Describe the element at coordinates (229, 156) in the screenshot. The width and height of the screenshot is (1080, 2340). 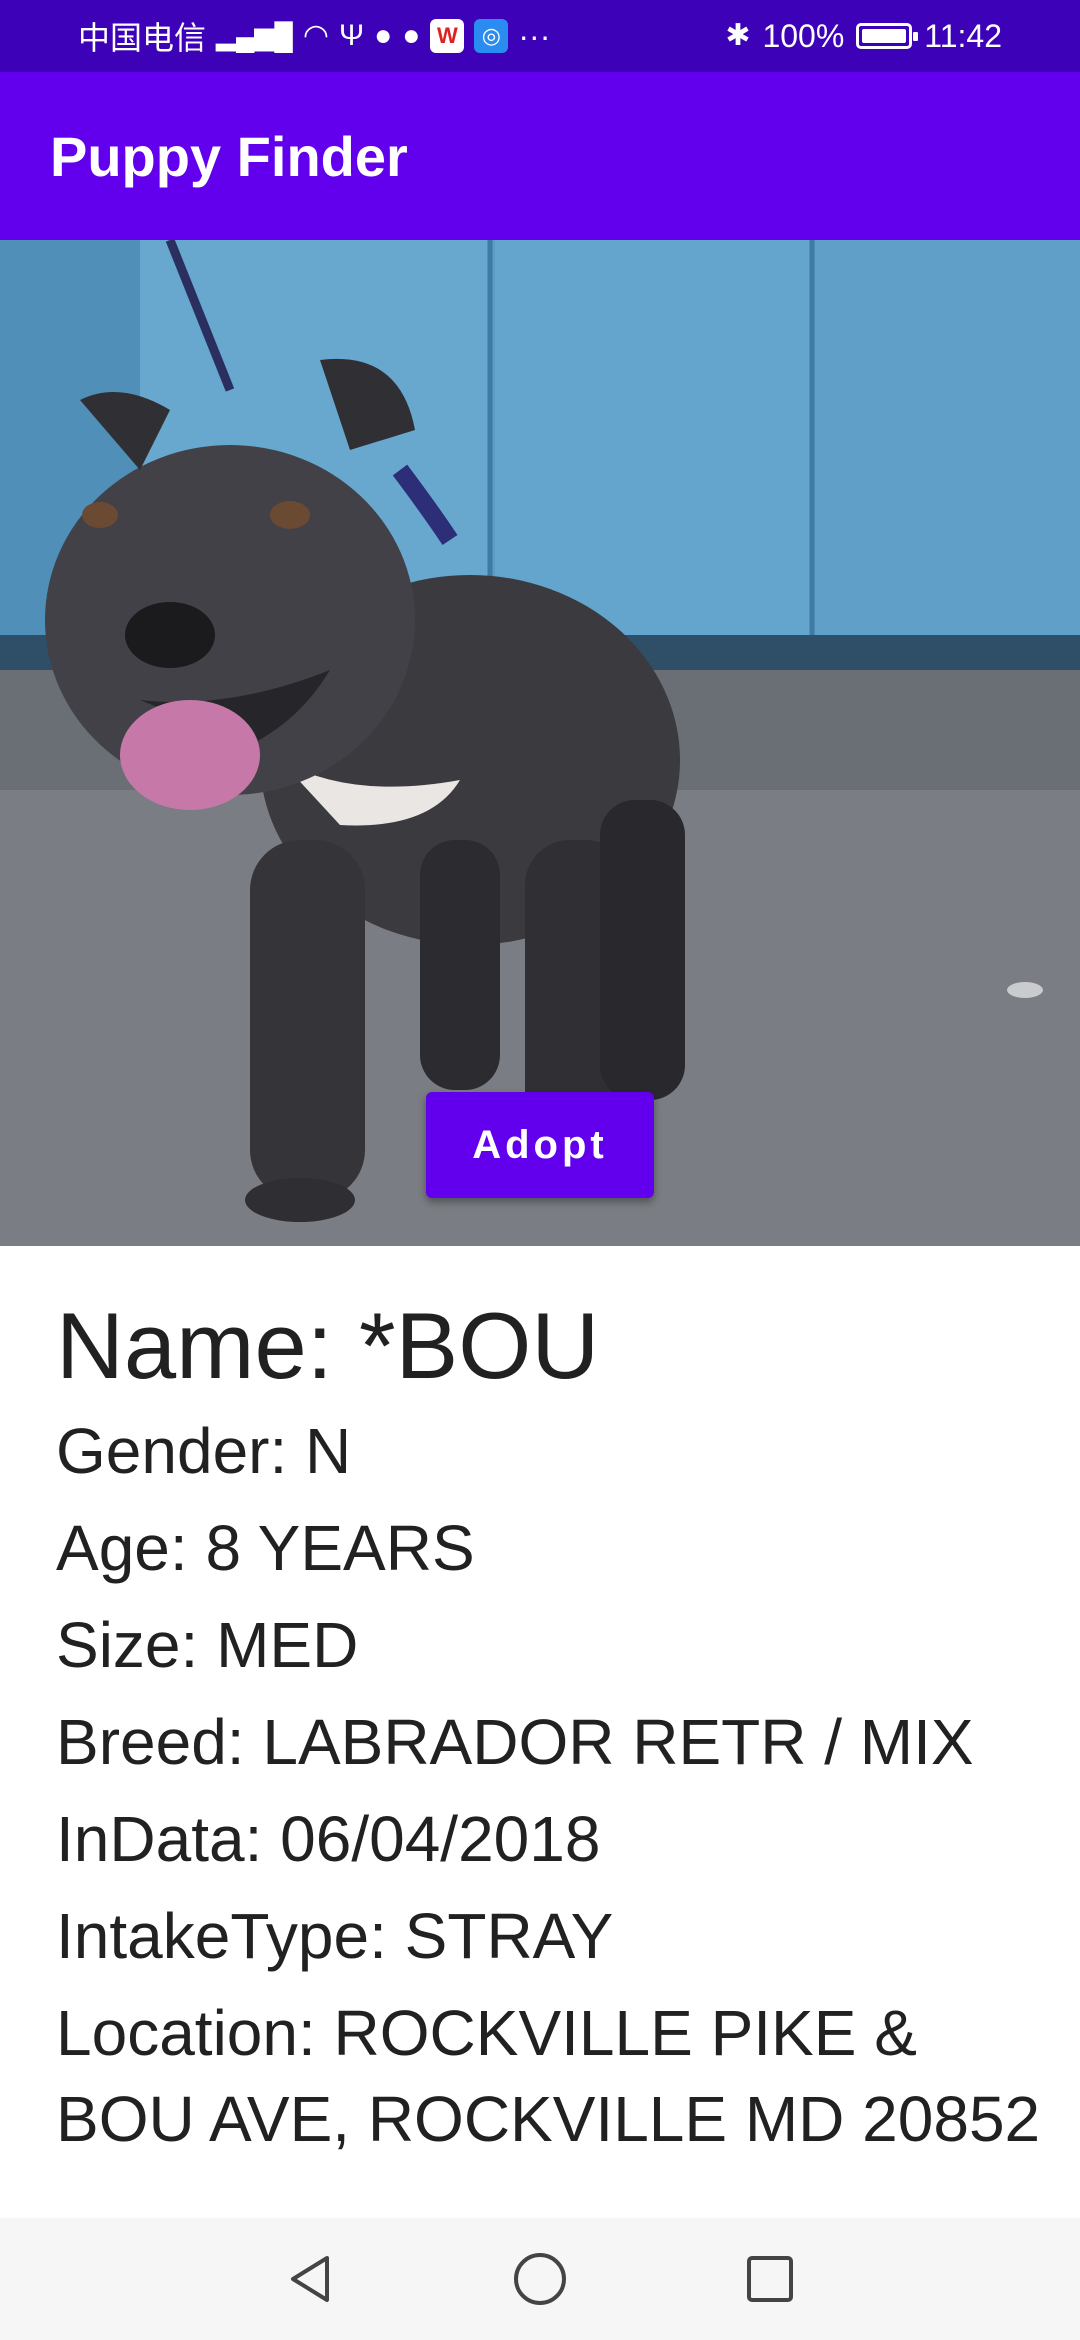
I see `app-title: Puppy Finder` at that location.